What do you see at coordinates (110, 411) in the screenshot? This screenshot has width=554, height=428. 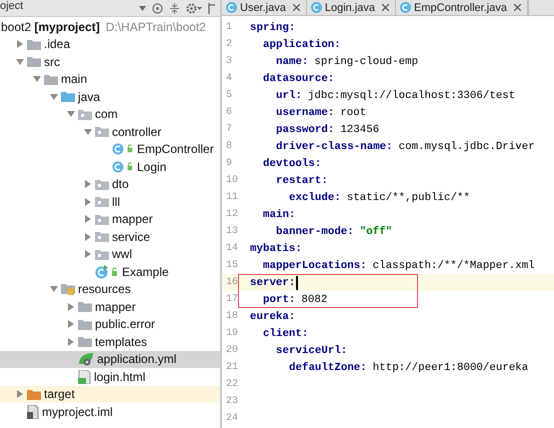 I see `tree-item: myproject.iml` at bounding box center [110, 411].